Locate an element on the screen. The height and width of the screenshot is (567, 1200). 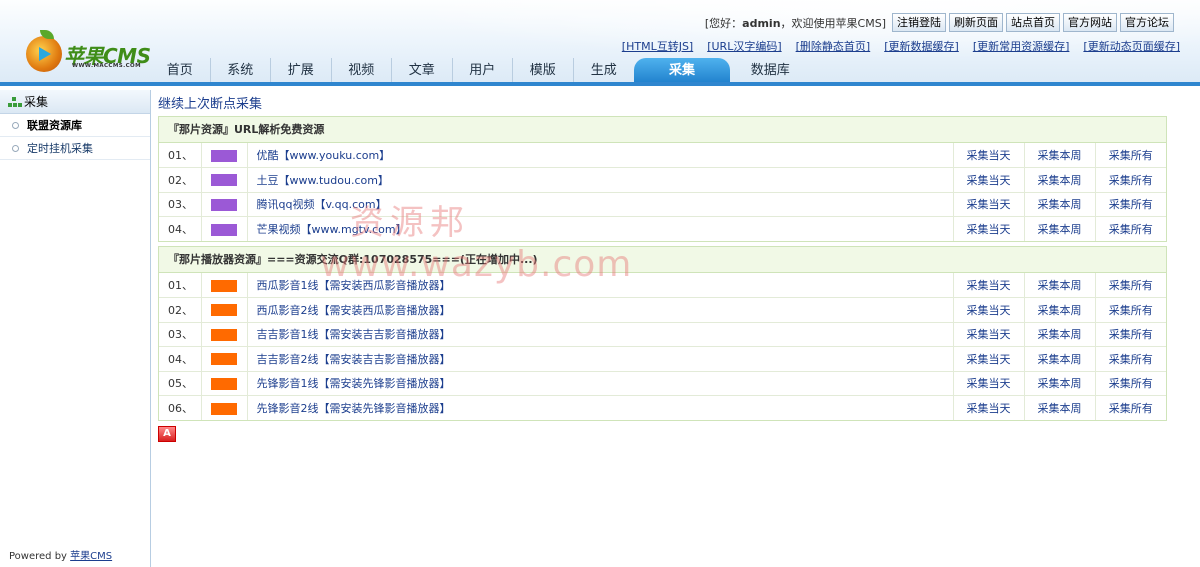
bullet-icon is located at coordinates (15, 148).